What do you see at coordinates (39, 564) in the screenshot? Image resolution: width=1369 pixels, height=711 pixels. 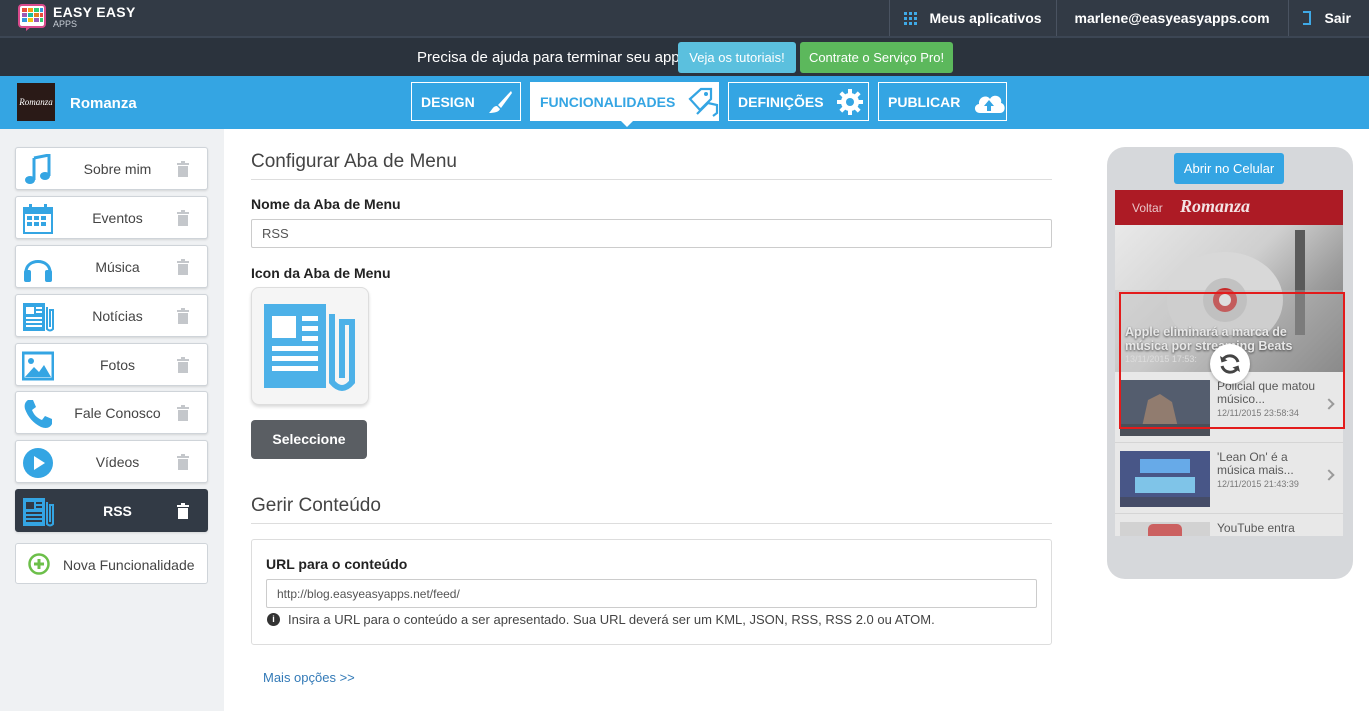 I see `plus-circle-icon` at bounding box center [39, 564].